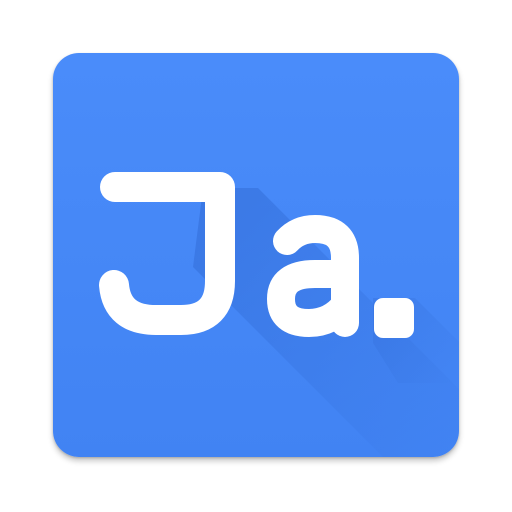 The height and width of the screenshot is (512, 512). I want to click on period-dot, so click(394, 318).